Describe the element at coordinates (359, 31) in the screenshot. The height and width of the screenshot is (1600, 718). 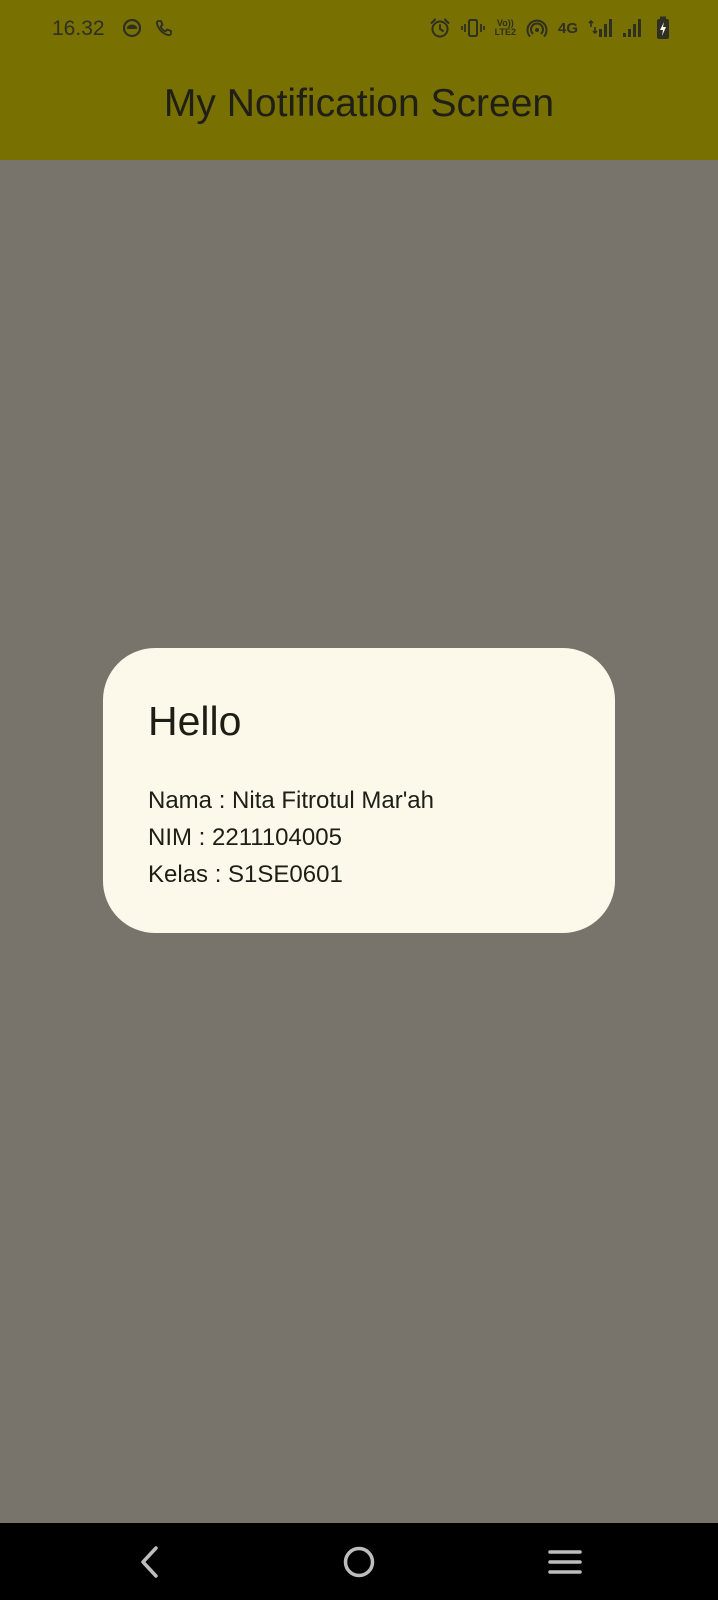
I see `status-bar: 16.32 Vo)) LTE2 4G` at that location.